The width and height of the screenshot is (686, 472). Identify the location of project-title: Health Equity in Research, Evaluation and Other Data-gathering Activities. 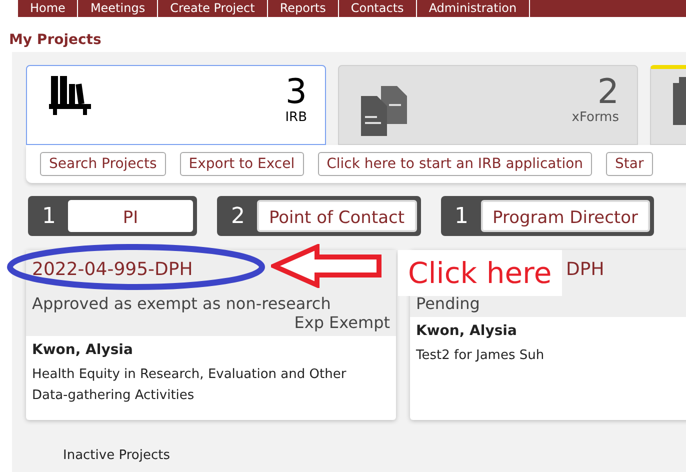
(189, 385).